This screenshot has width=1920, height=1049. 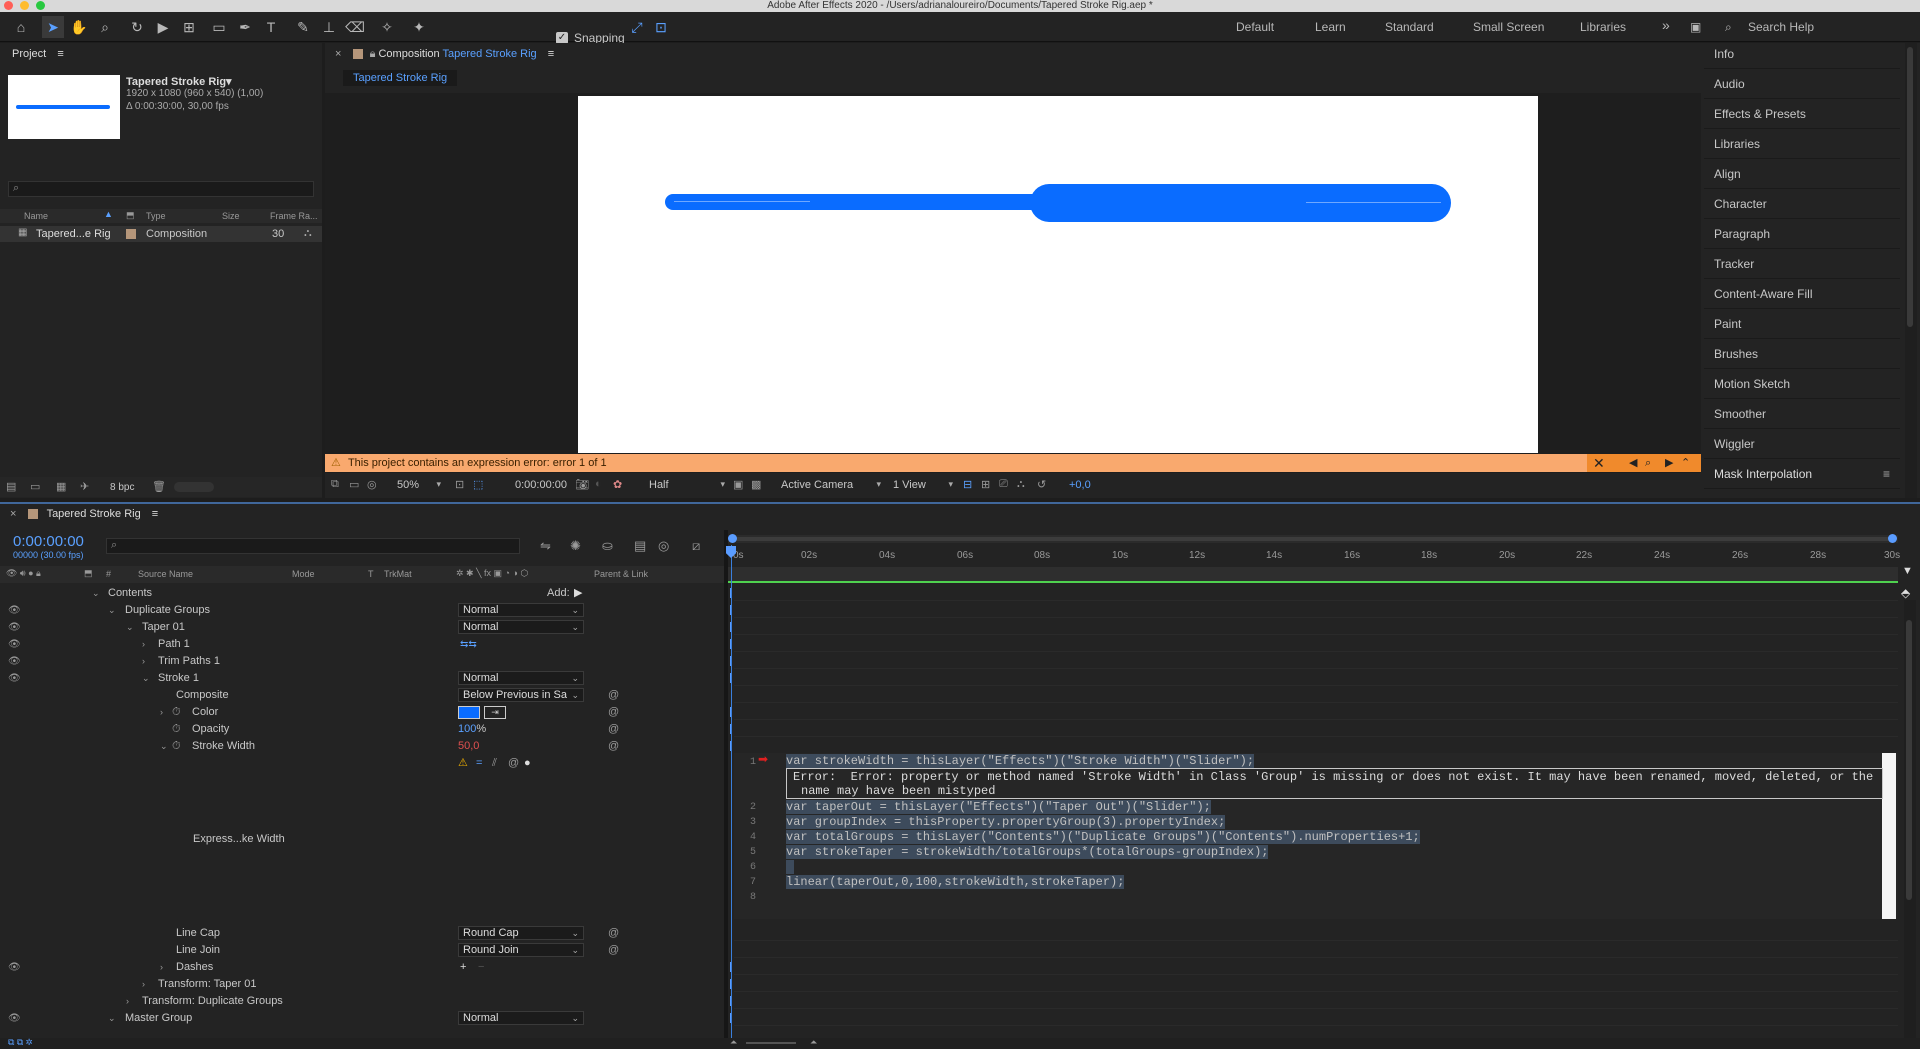 I want to click on comp-mini-flowchart-icon: ⇋, so click(x=545, y=546).